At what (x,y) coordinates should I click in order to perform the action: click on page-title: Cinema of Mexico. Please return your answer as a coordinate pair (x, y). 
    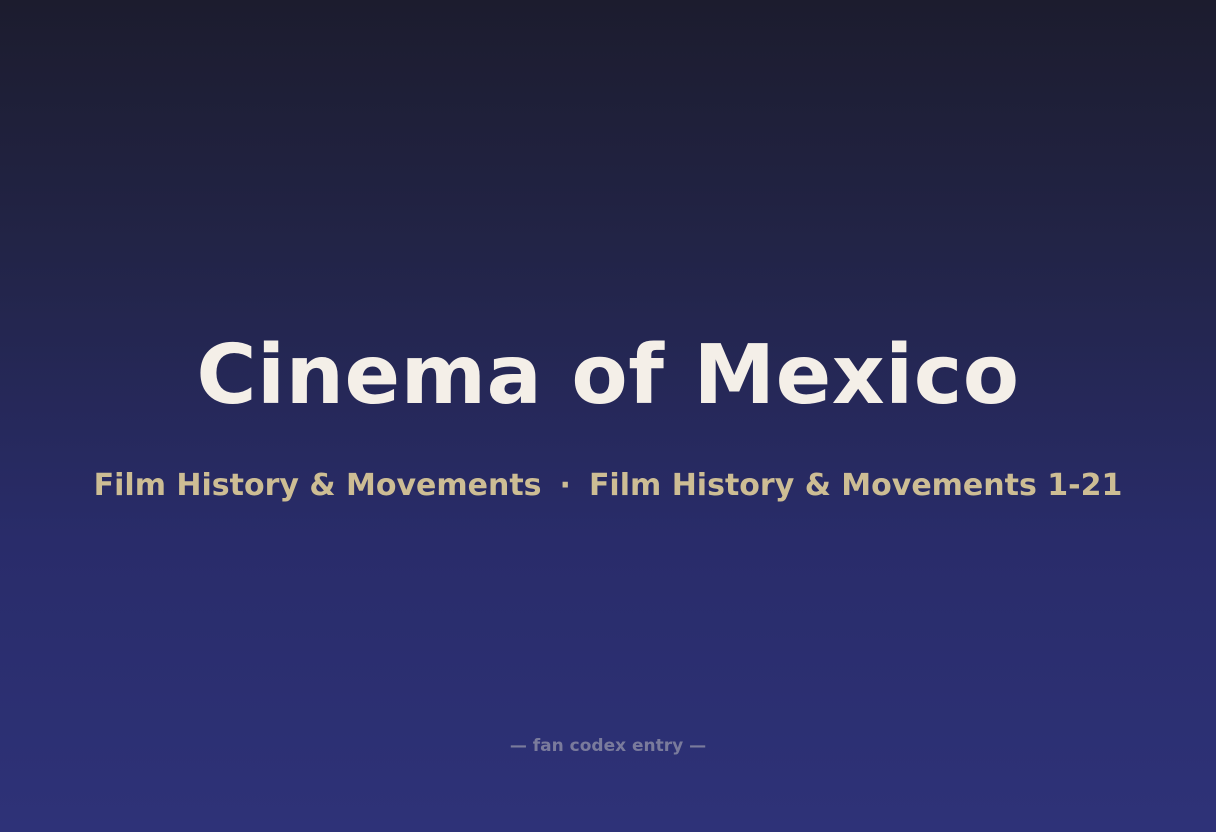
    Looking at the image, I should click on (608, 375).